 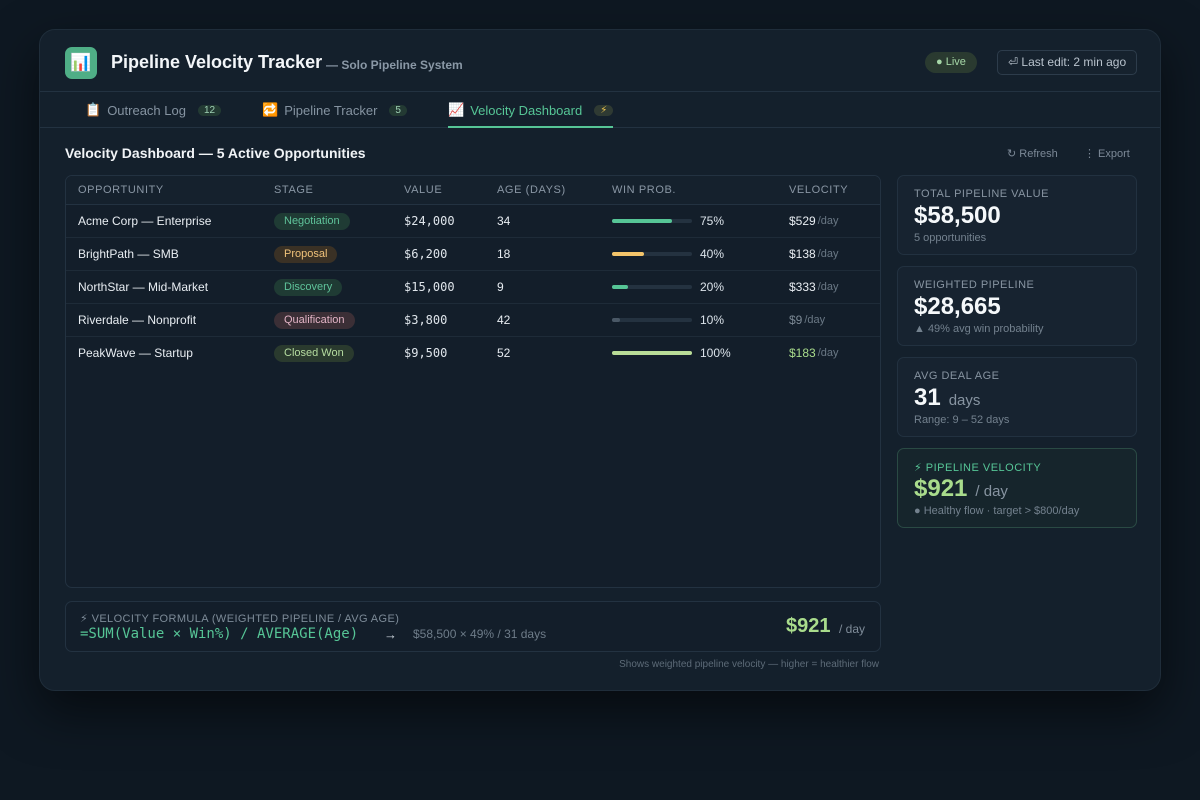 I want to click on opportunity-name: PeakWave — Startup, so click(x=135, y=353).